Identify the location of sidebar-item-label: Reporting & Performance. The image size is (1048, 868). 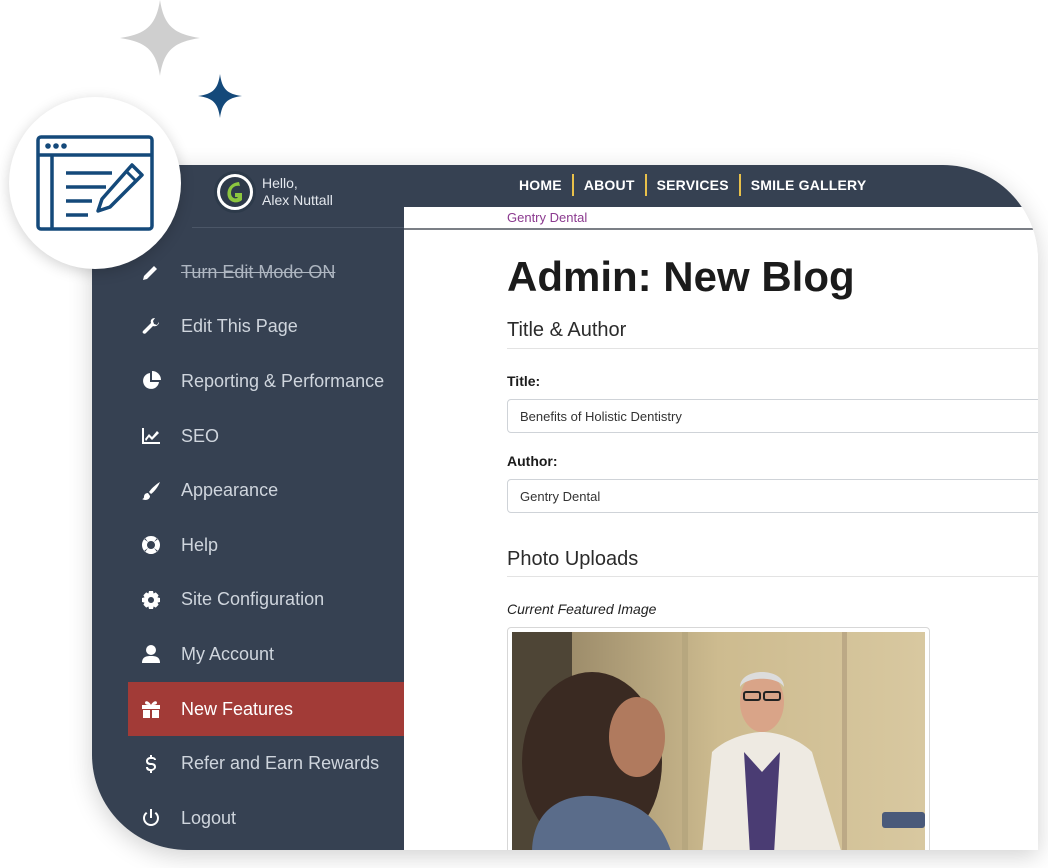
(283, 380).